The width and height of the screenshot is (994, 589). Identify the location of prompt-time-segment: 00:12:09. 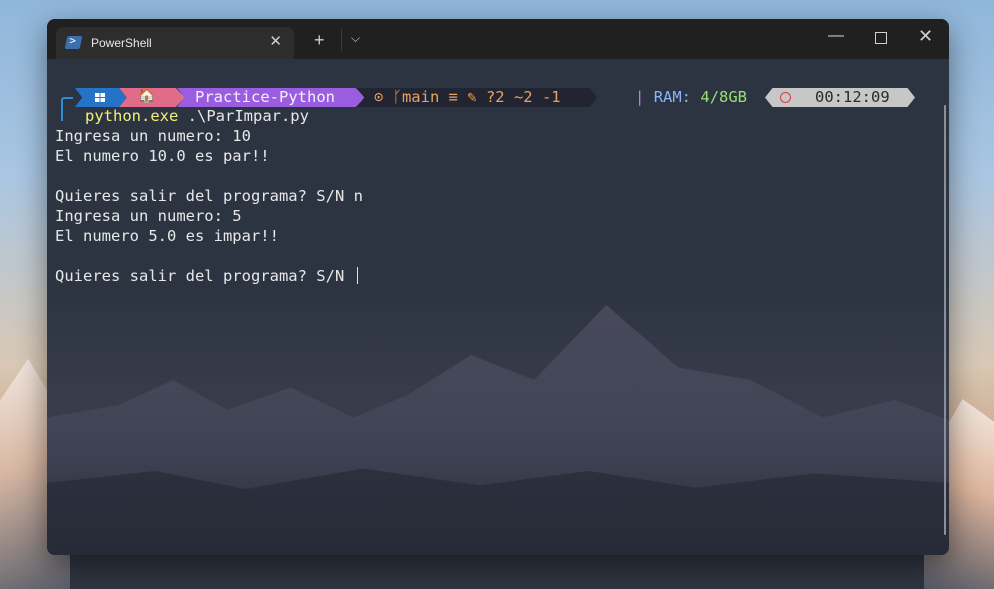
(840, 97).